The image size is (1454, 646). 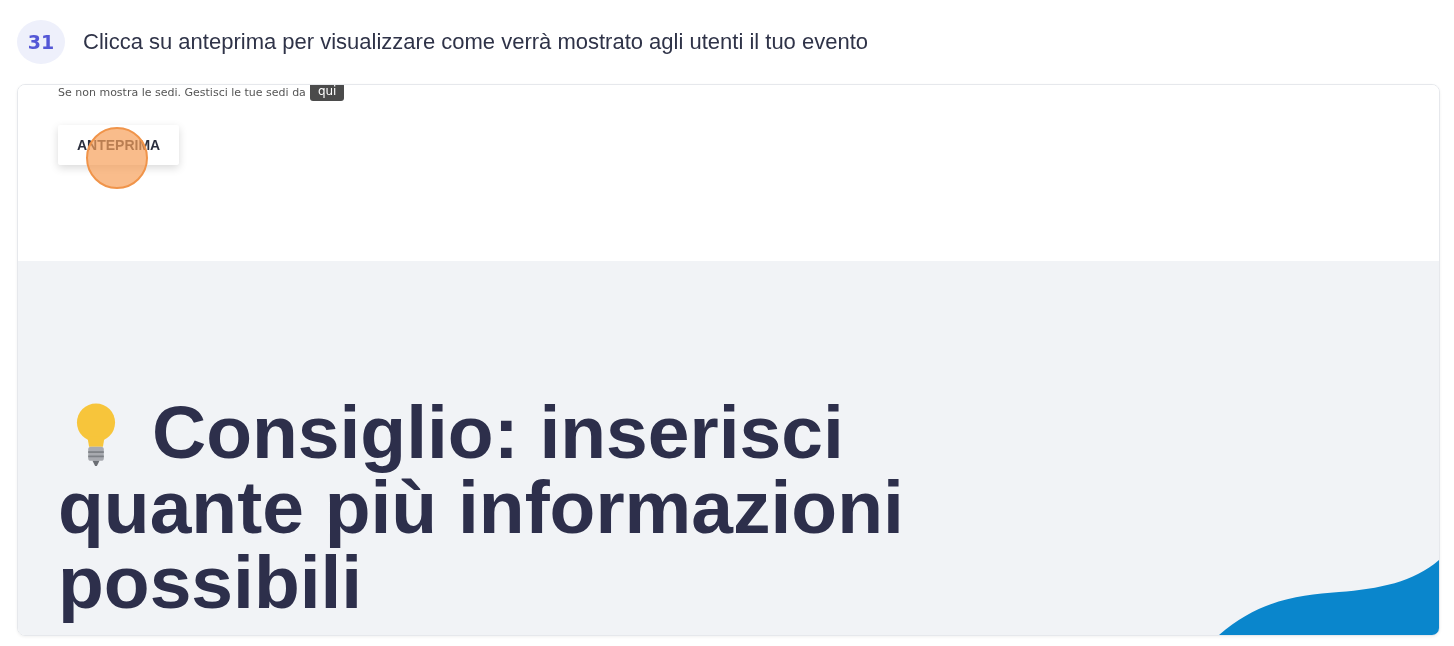 What do you see at coordinates (182, 92) in the screenshot?
I see `note-text: Se non mostra le sedi. Gestisci le tue sedi da` at bounding box center [182, 92].